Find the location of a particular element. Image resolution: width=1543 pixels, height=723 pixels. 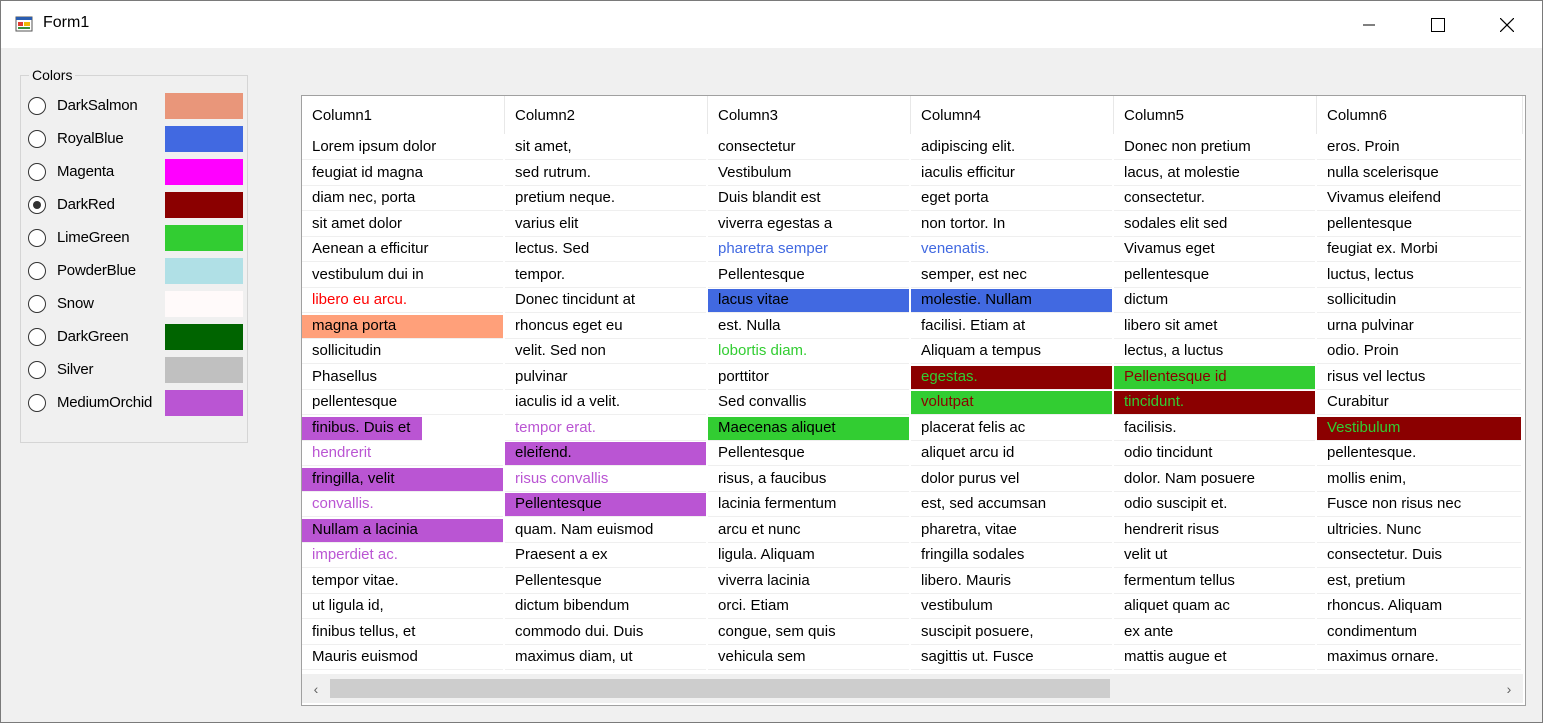

table-cell: viverra lacinia is located at coordinates (808, 582).